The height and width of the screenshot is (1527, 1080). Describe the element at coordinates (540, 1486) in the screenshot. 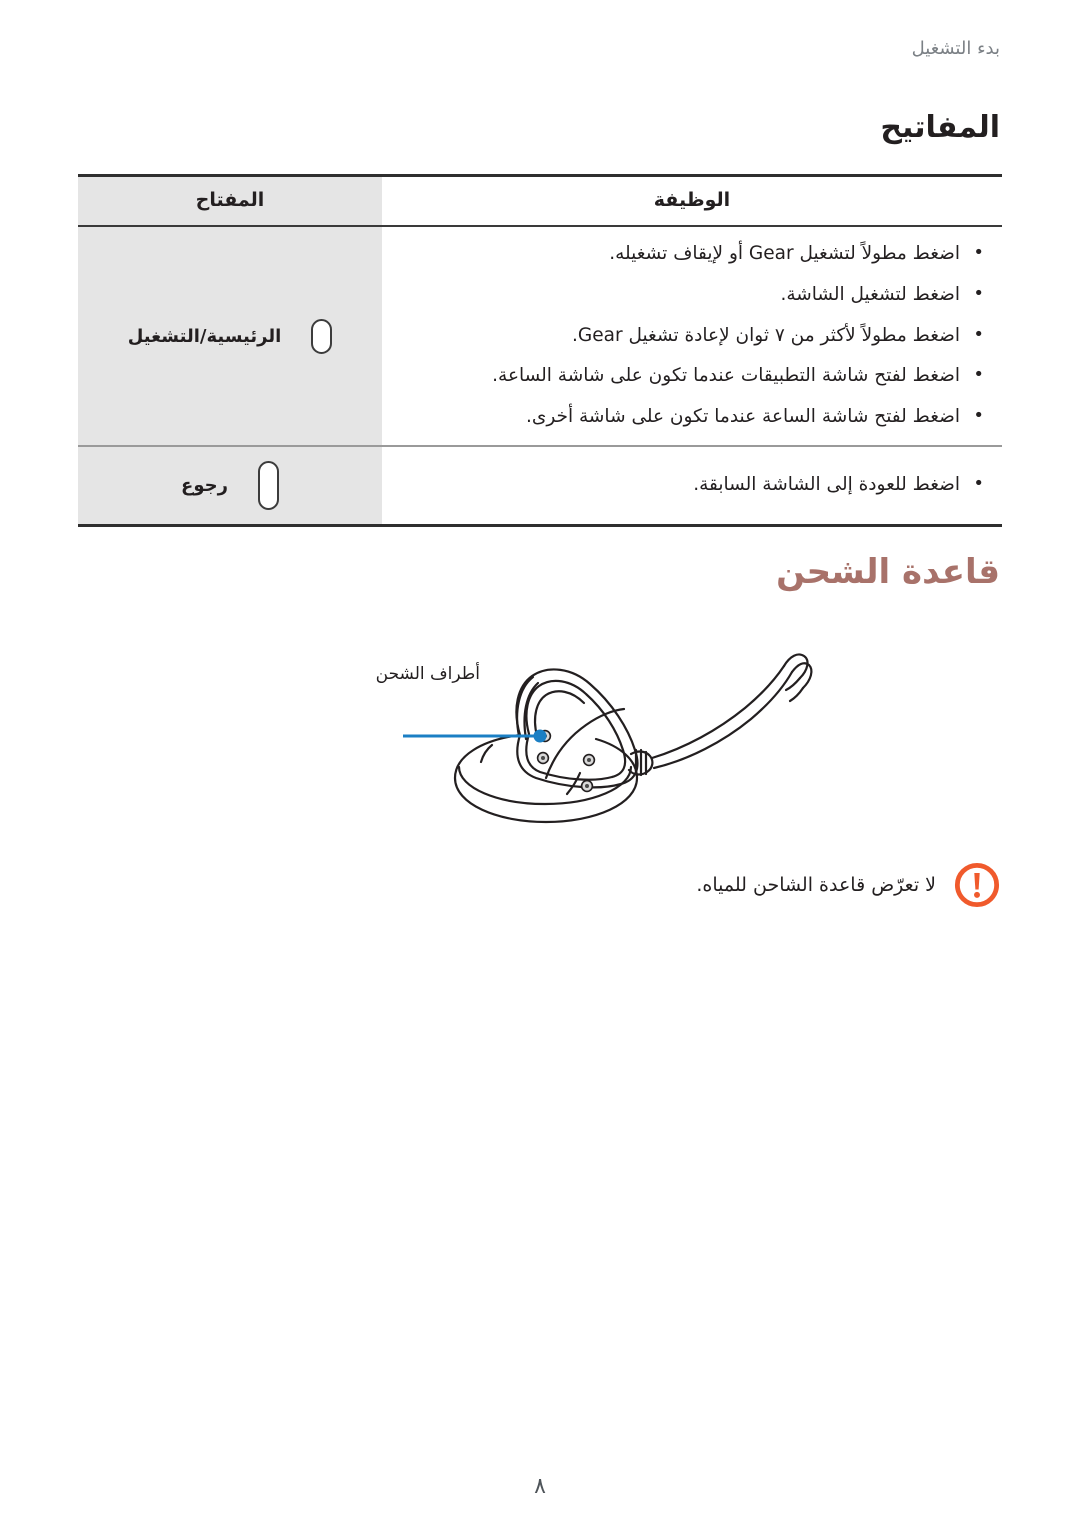

I see `page-number: ٨` at that location.